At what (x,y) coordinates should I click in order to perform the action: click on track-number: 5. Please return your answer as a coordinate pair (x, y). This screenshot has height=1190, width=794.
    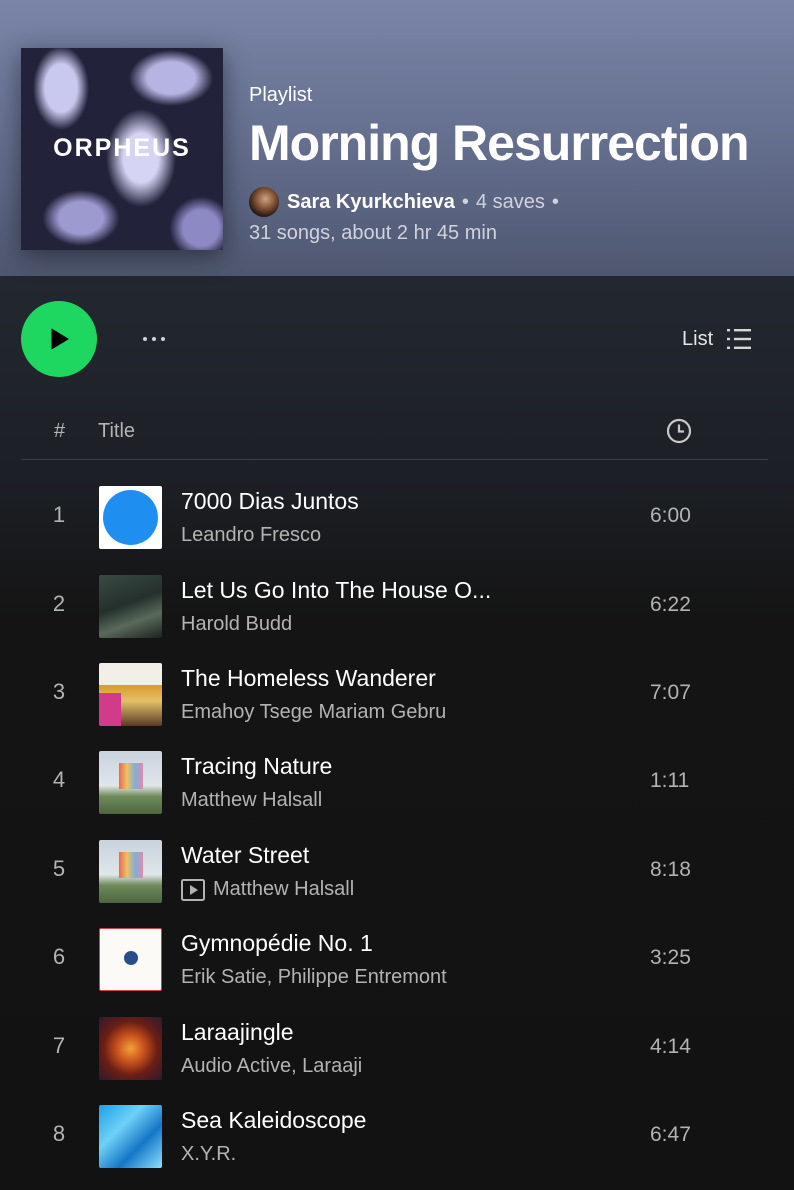
    Looking at the image, I should click on (59, 868).